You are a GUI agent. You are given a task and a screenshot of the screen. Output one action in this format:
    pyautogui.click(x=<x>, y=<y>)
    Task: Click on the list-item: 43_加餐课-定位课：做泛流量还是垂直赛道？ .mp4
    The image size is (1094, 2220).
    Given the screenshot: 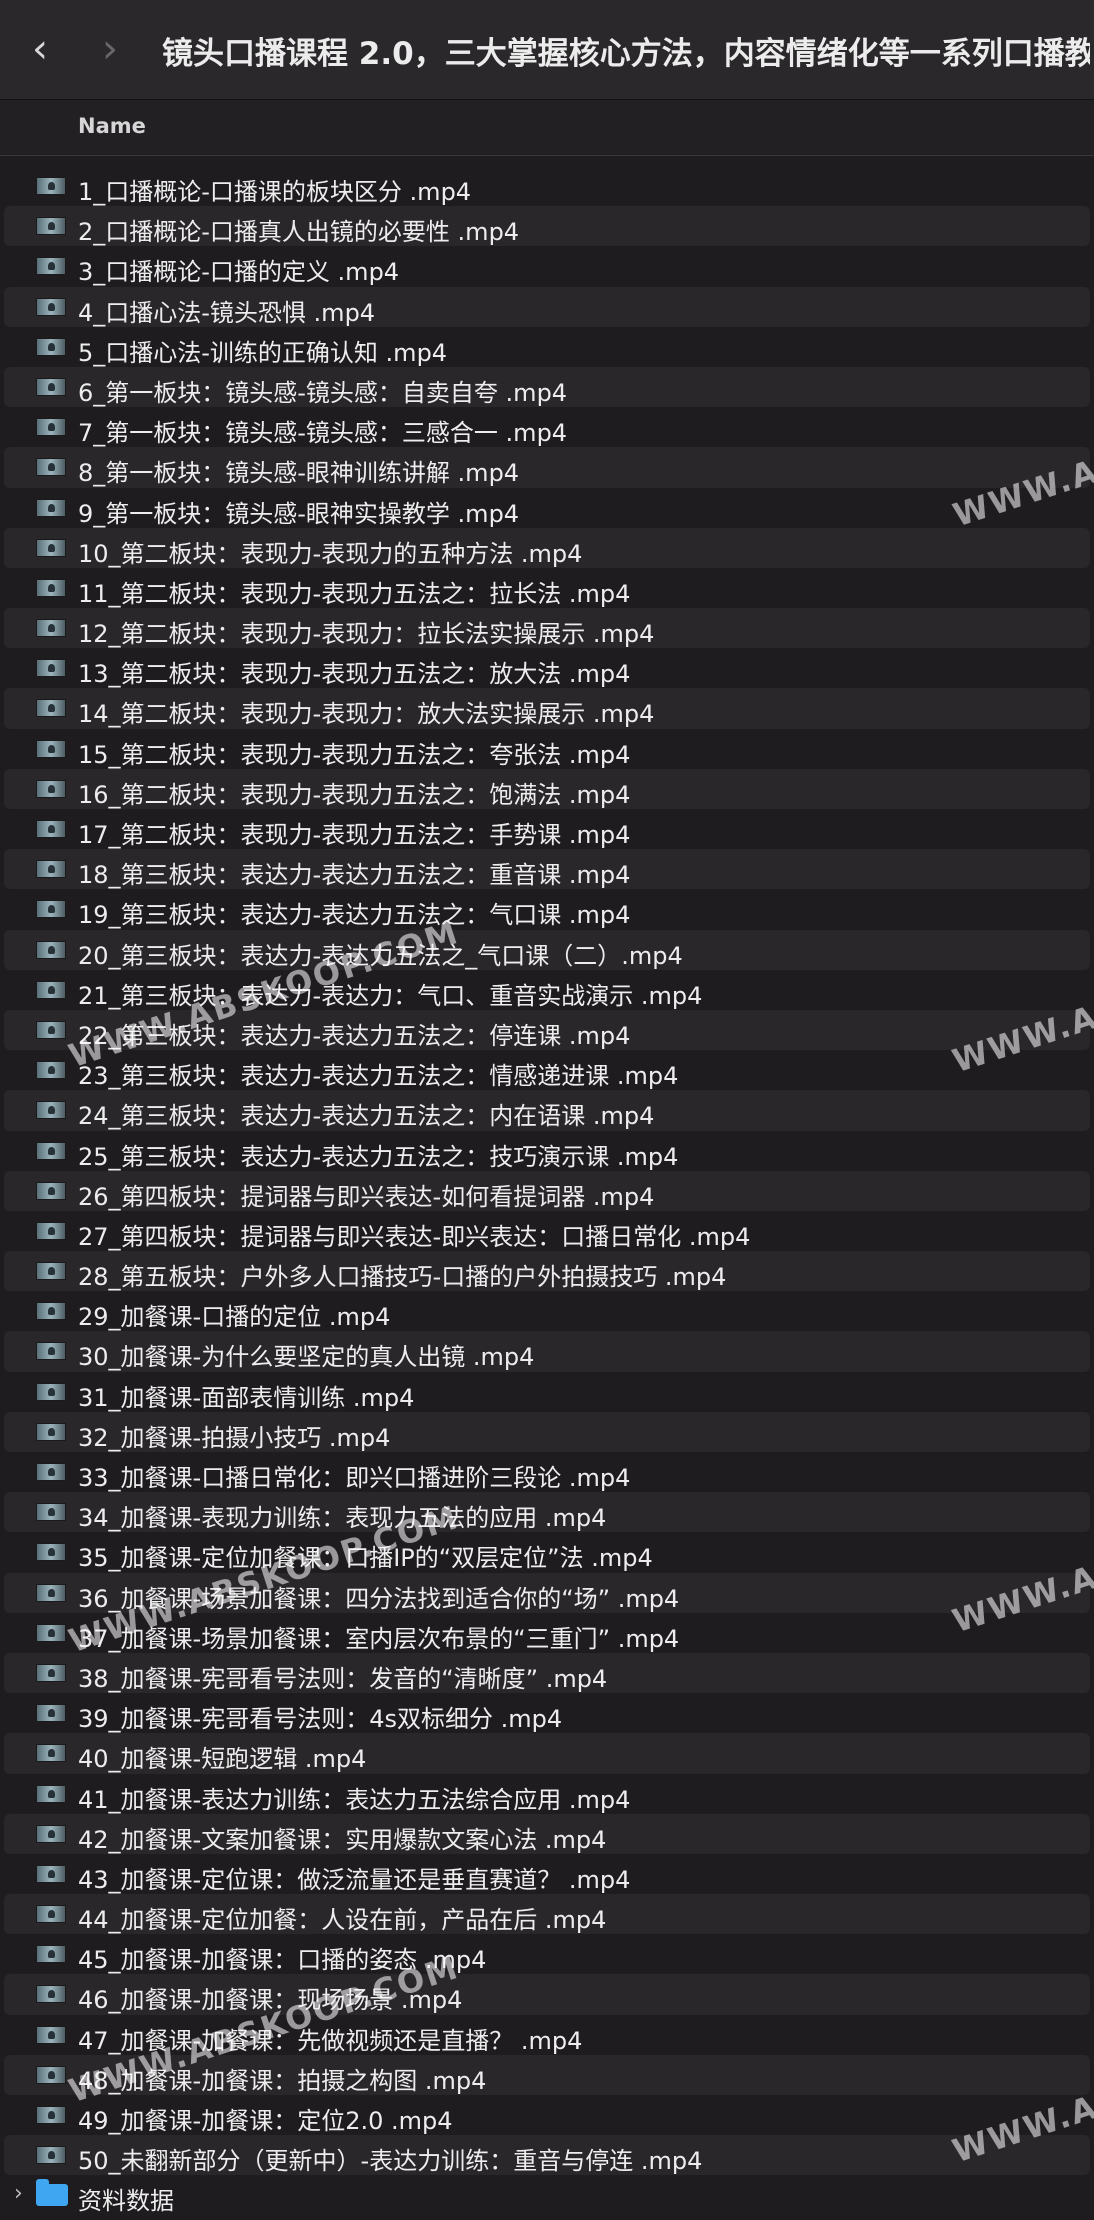 What is the action you would take?
    pyautogui.click(x=547, y=1874)
    